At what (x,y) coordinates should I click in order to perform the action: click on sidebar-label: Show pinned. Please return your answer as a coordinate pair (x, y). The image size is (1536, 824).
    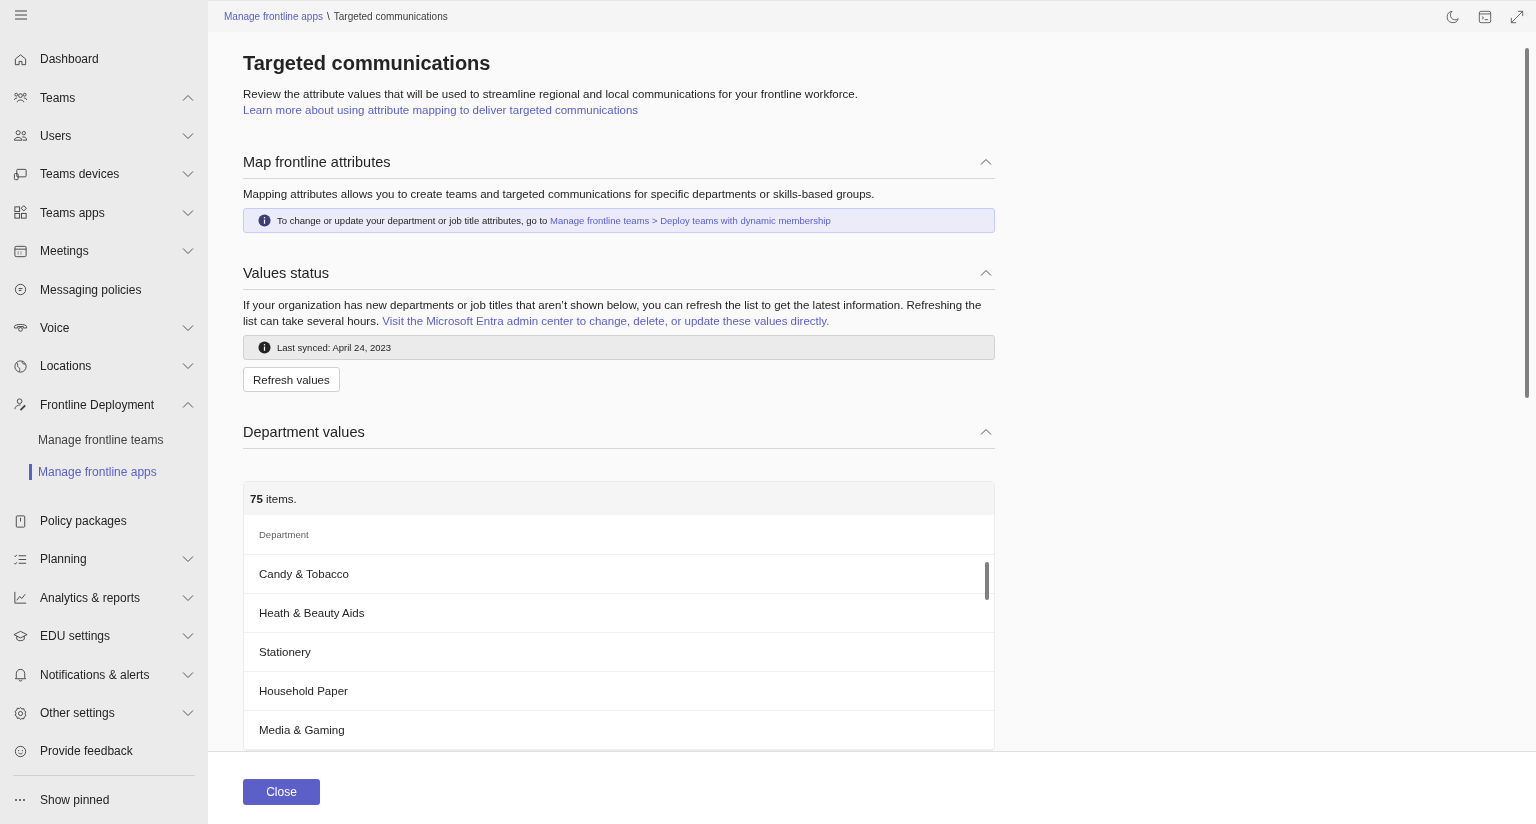
    Looking at the image, I should click on (75, 799).